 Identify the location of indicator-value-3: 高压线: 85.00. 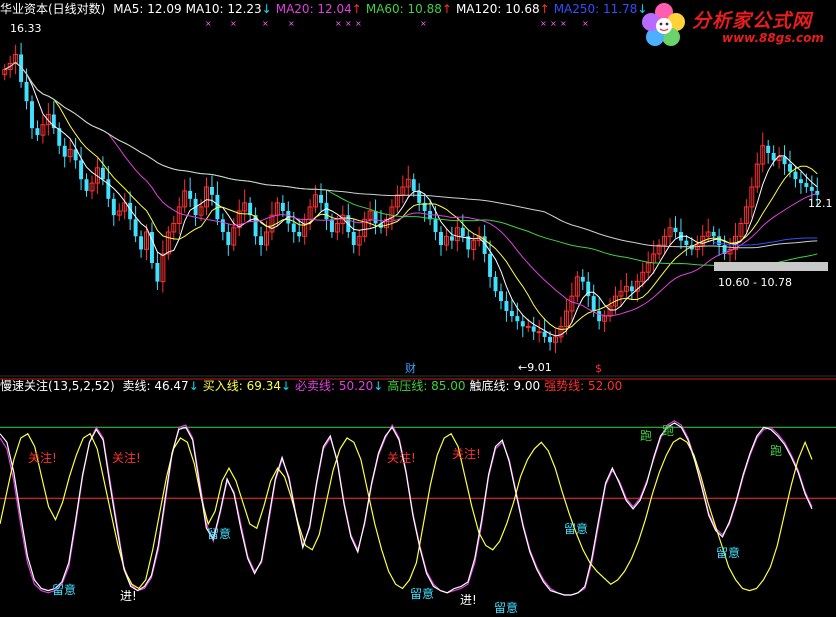
(426, 386).